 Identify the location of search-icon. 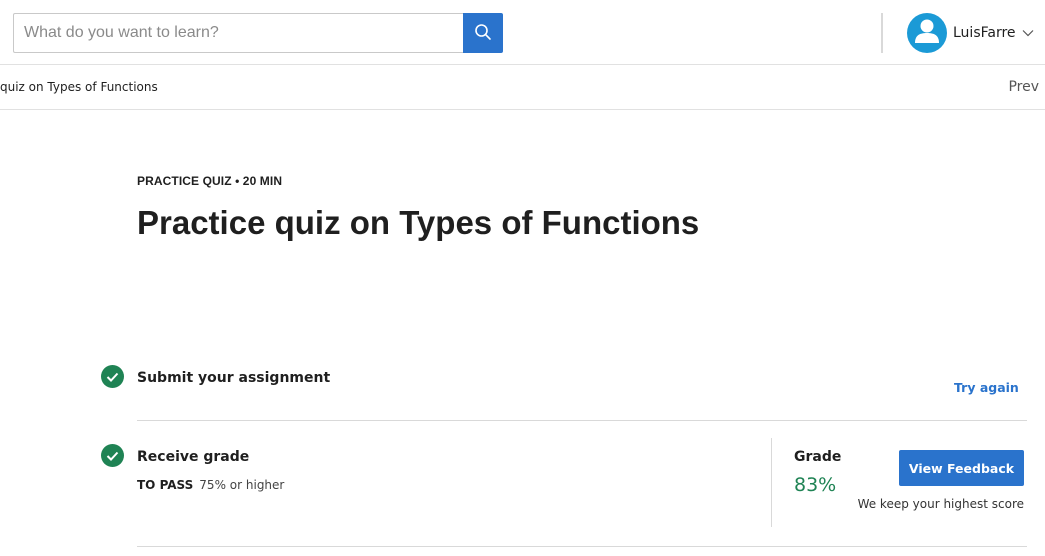
(483, 33).